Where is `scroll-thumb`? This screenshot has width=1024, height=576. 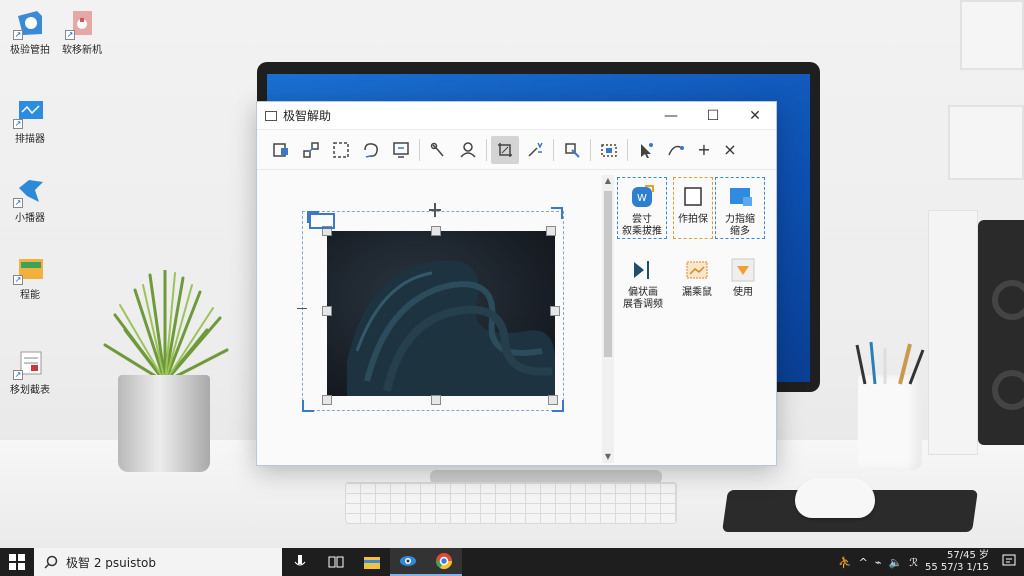
scroll-thumb is located at coordinates (608, 274).